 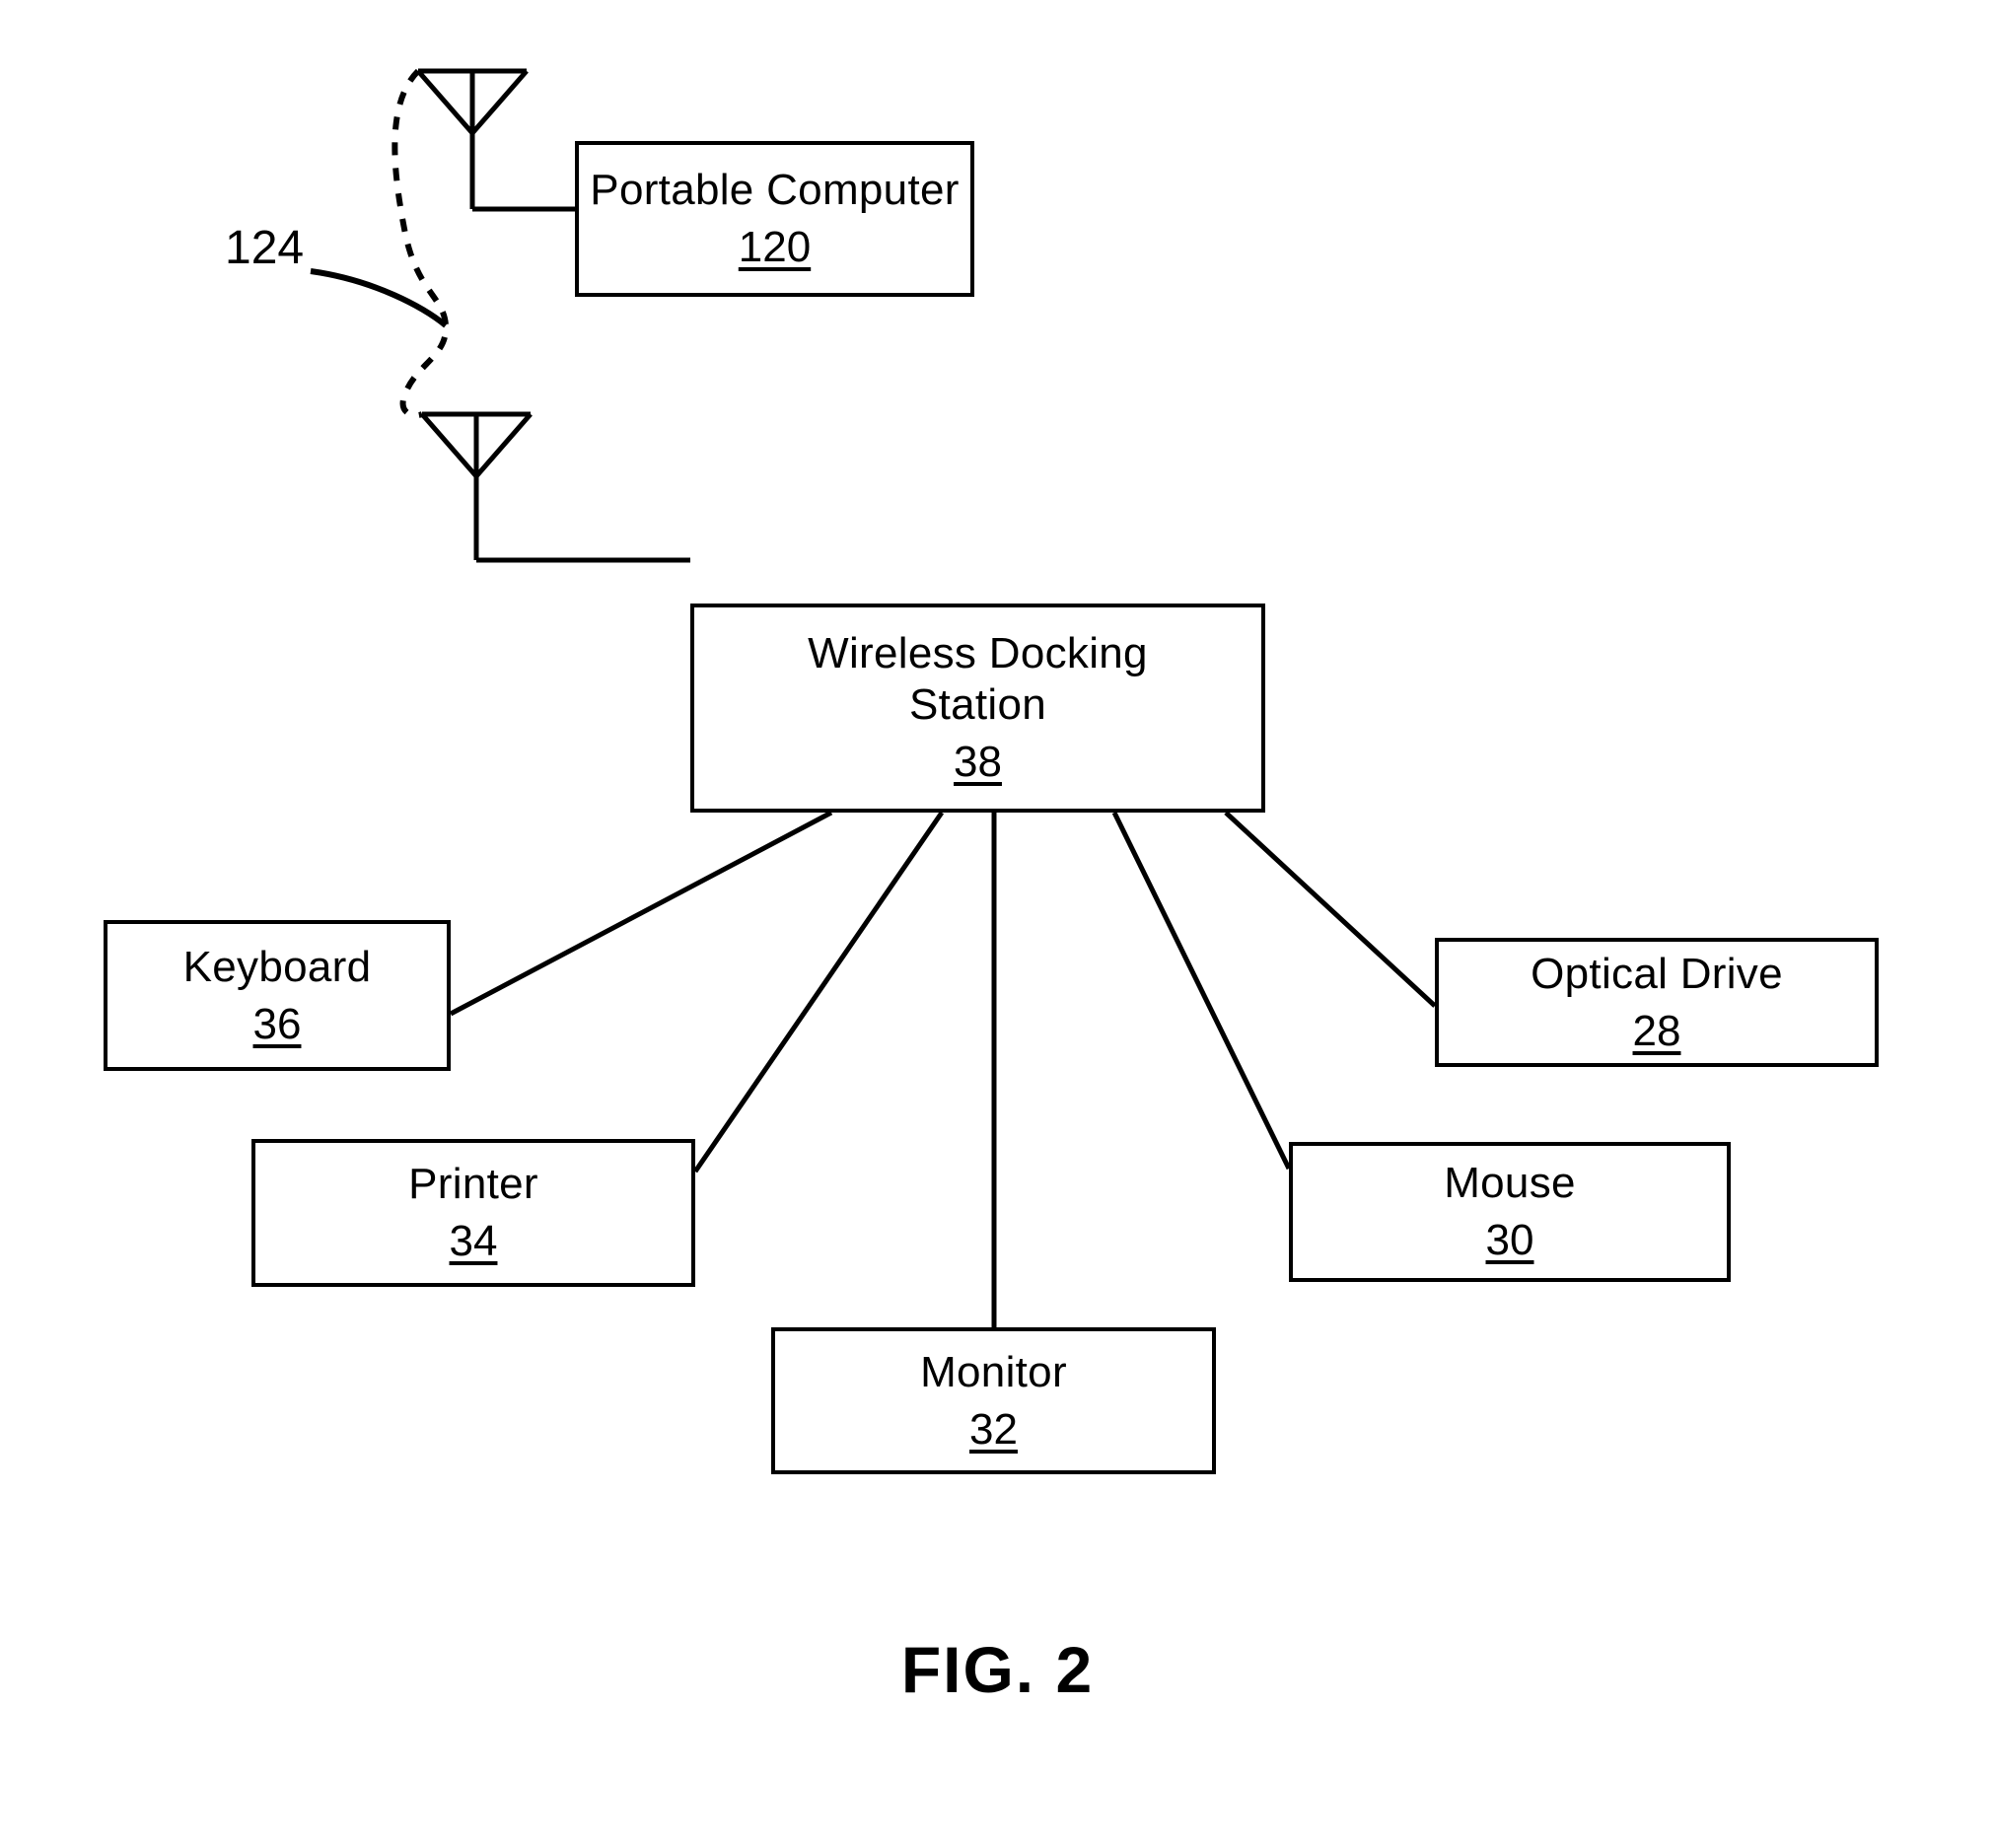 I want to click on node-monitor: Monitor 32, so click(x=993, y=1400).